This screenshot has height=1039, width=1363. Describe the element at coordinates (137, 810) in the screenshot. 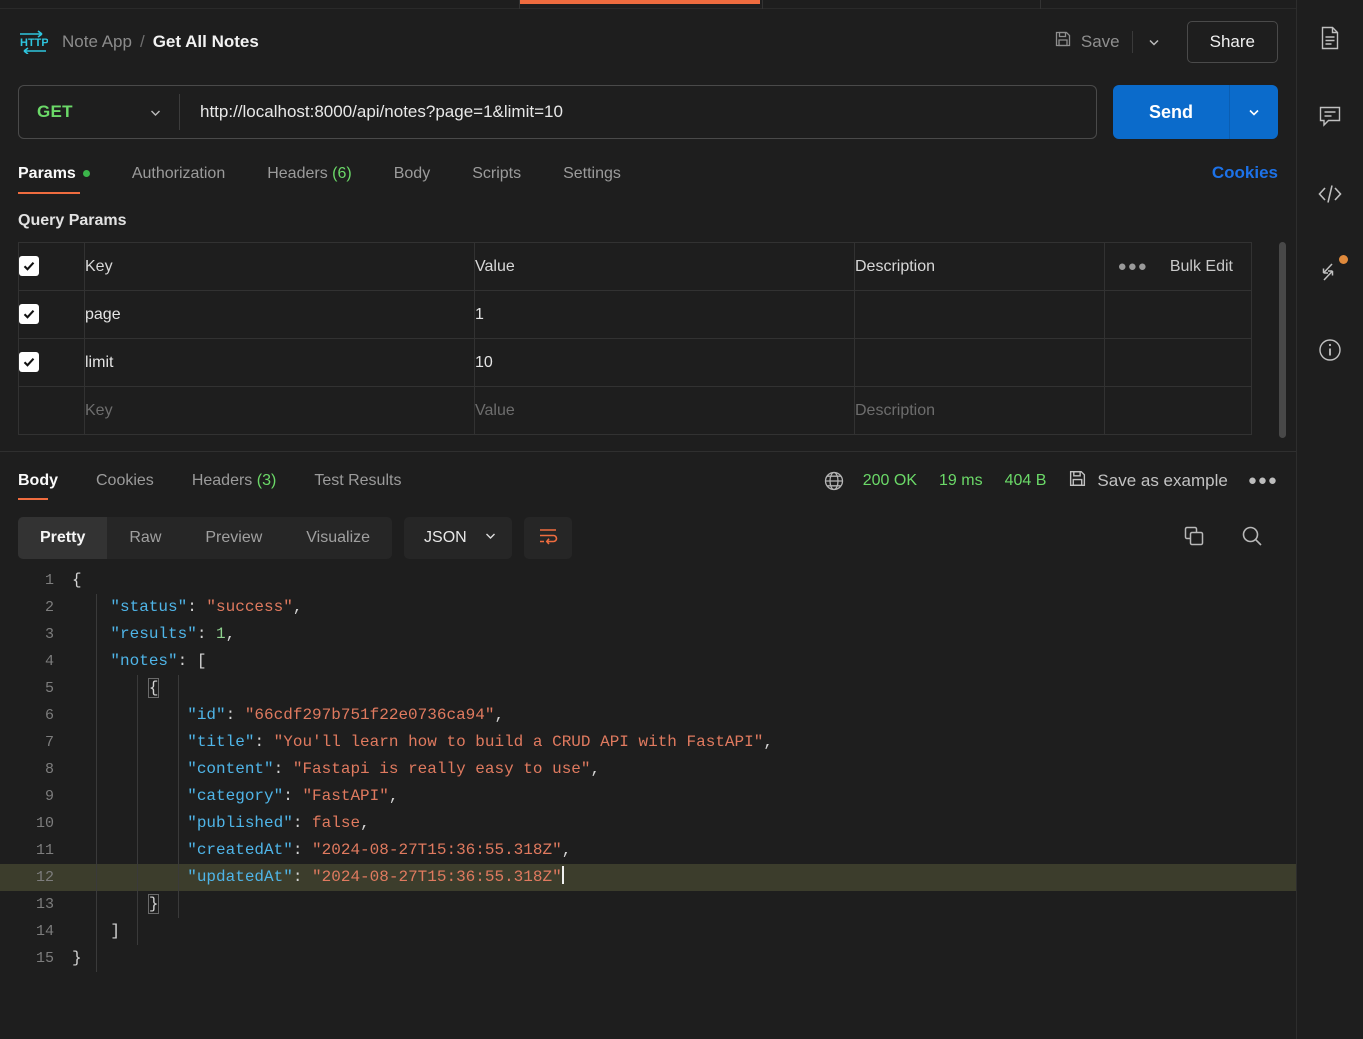

I see `indent-guide` at that location.